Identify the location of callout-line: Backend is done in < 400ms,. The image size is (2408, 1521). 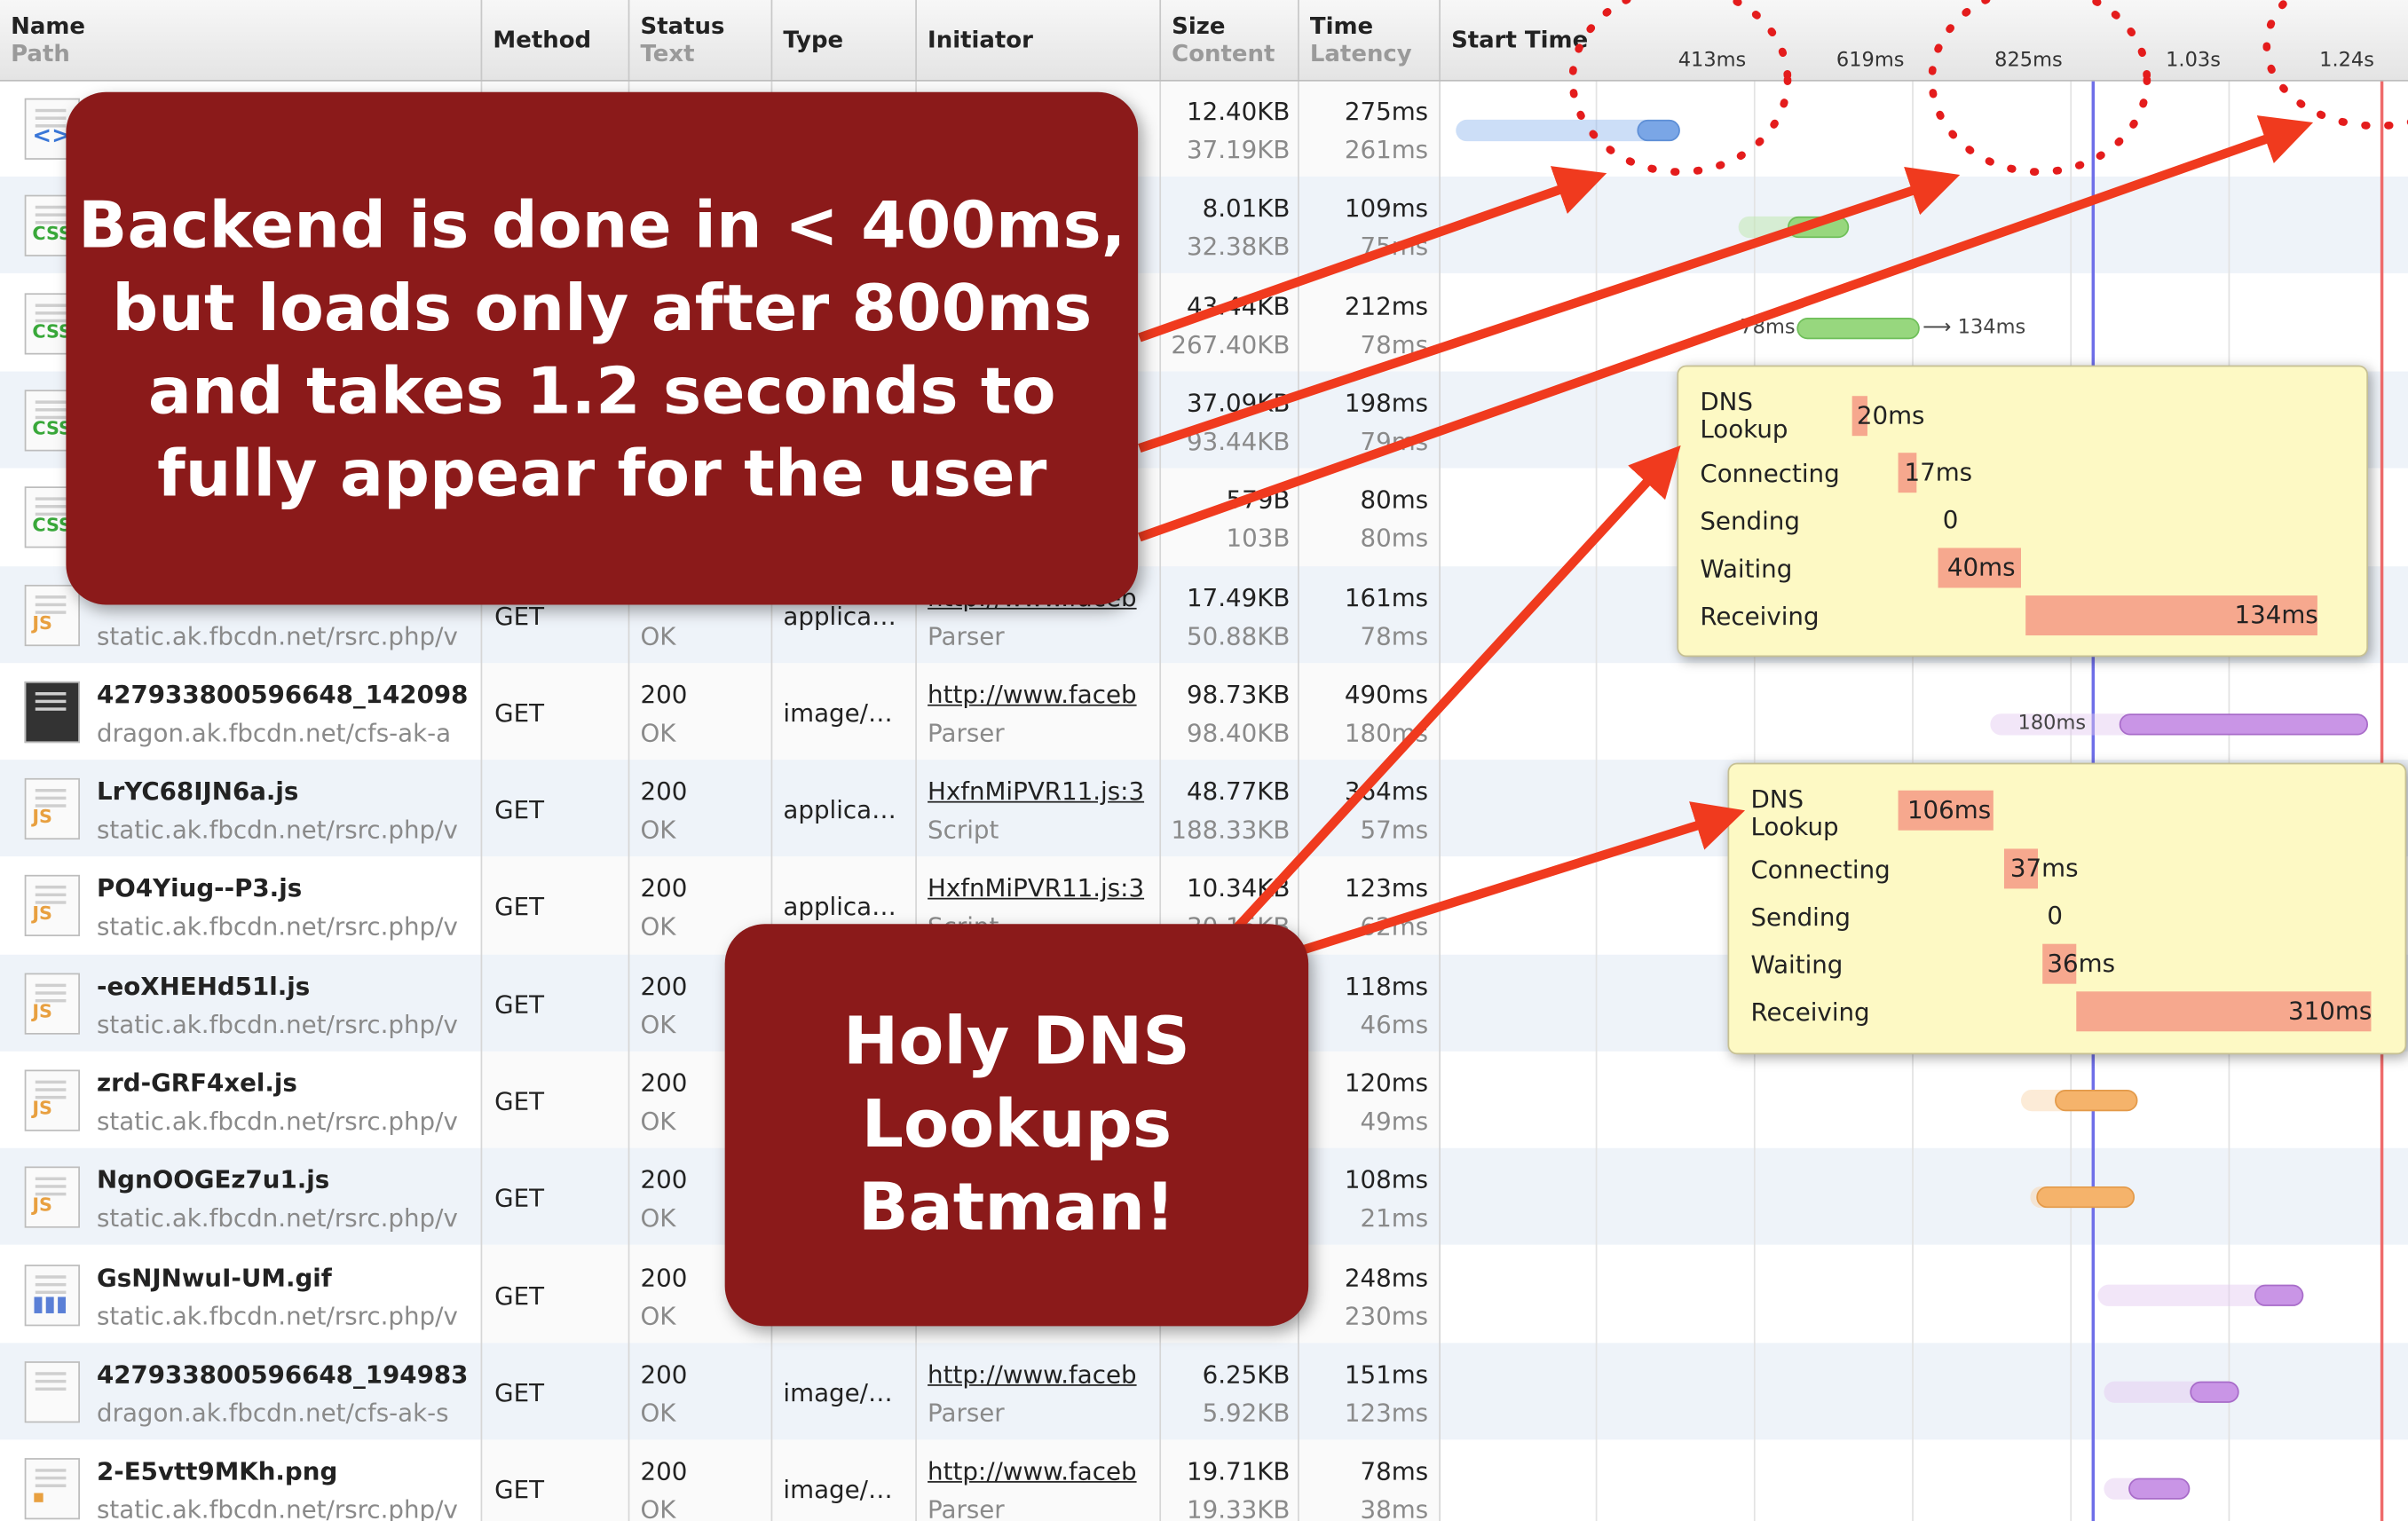
(602, 225).